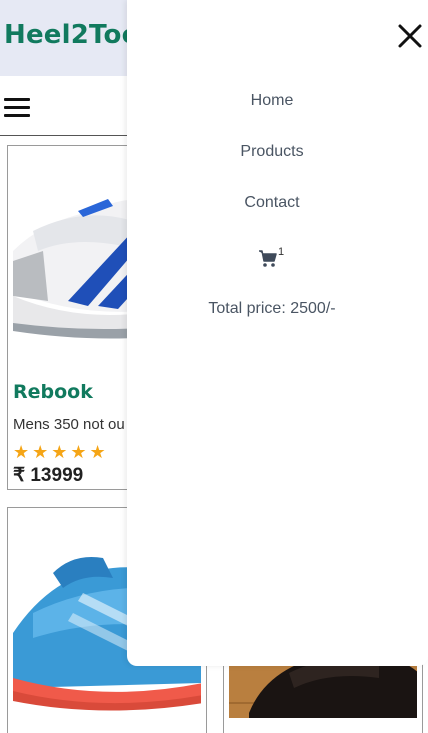  I want to click on cart-icon, so click(268, 258).